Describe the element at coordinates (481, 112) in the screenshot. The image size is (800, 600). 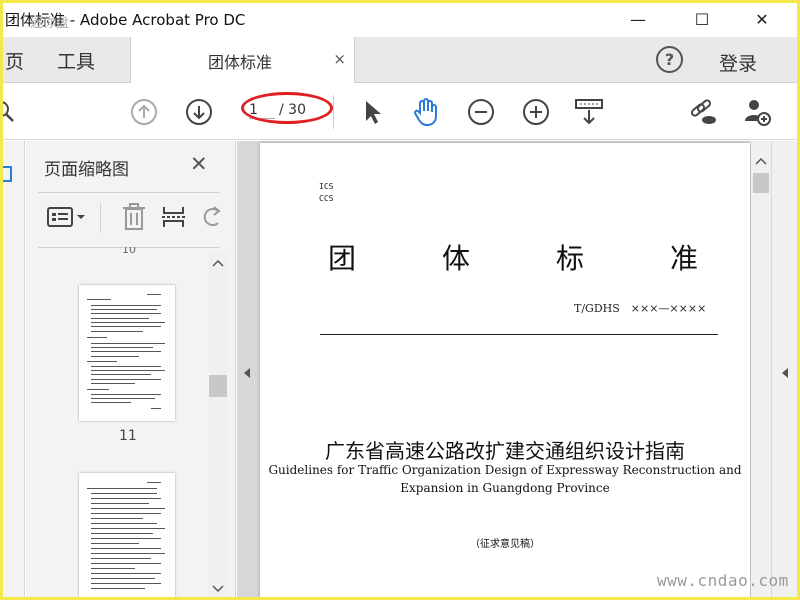
I see `zoom-out-icon` at that location.